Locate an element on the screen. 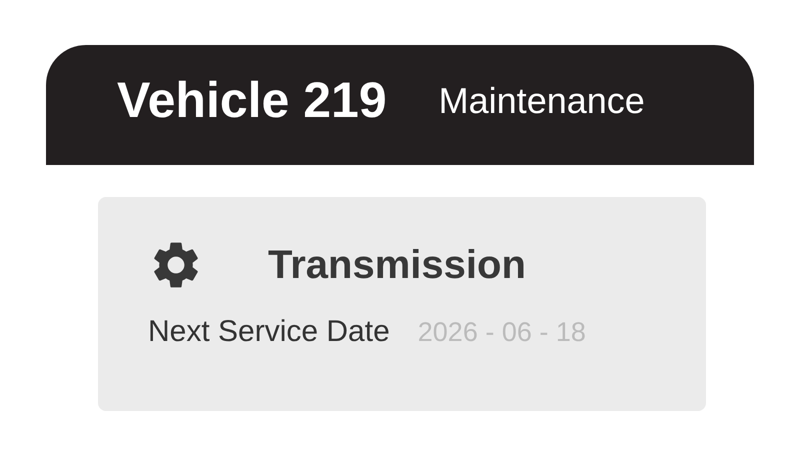 The width and height of the screenshot is (800, 461). vehicle-title: Vehicle 219 is located at coordinates (252, 100).